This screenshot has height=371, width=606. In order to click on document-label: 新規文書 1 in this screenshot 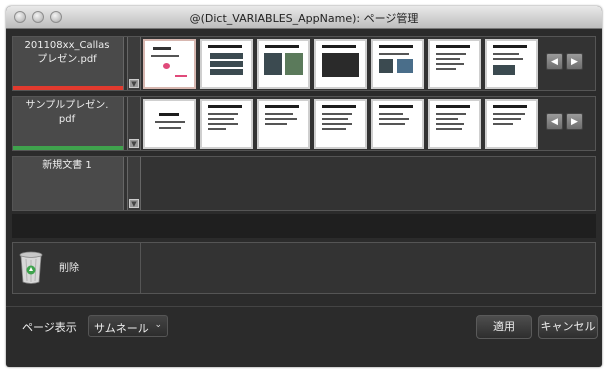, I will do `click(68, 183)`.